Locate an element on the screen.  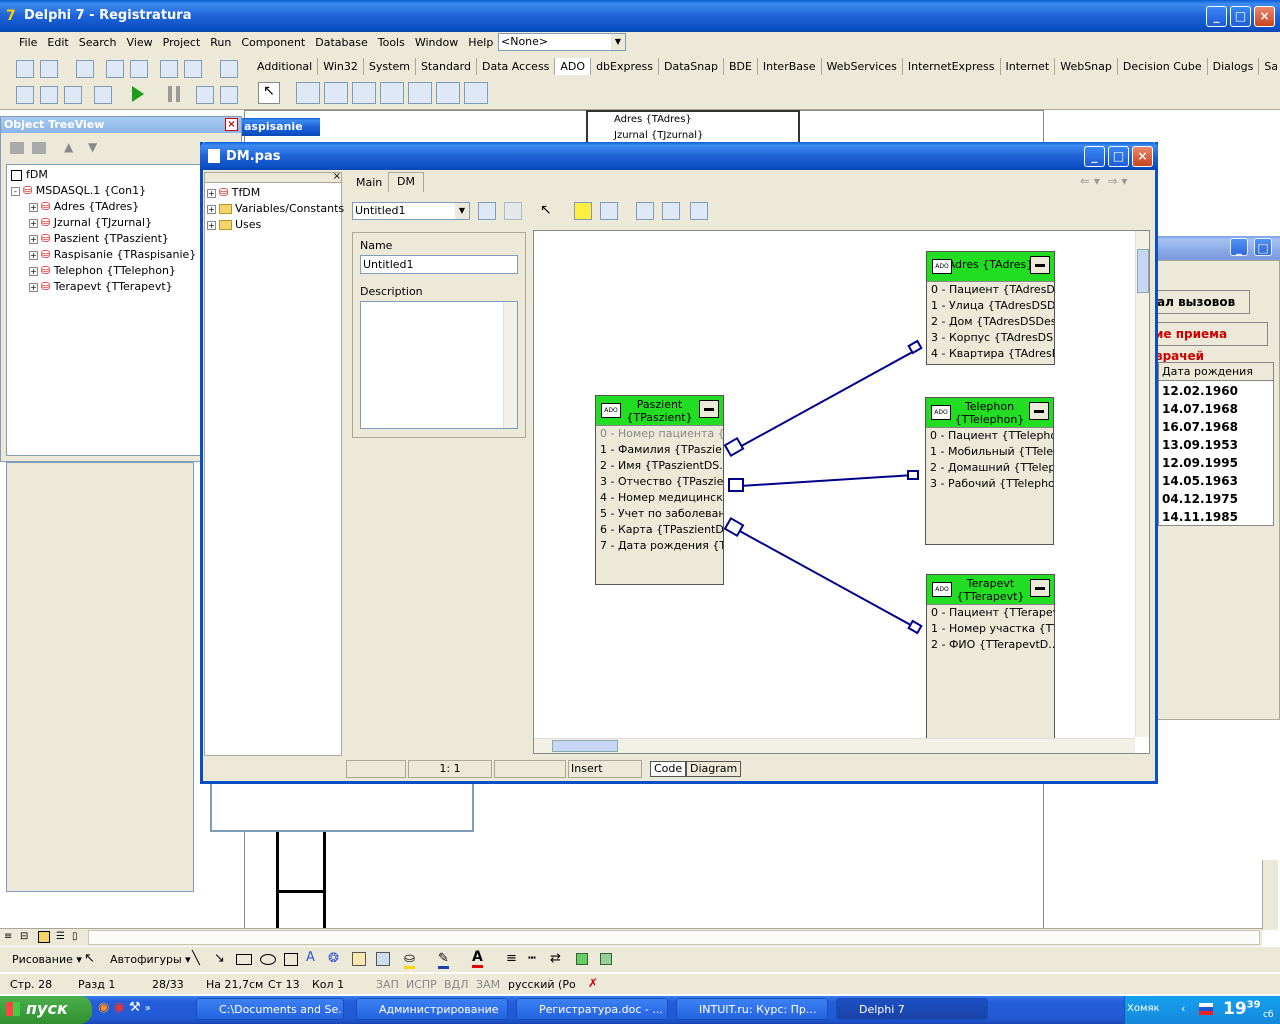
menu-database: Database is located at coordinates (341, 42).